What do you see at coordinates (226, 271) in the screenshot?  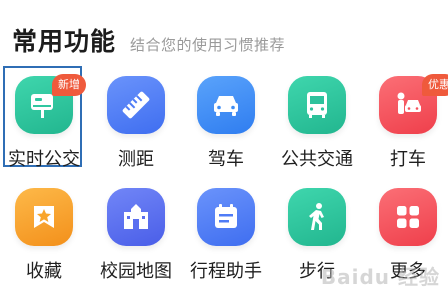 I see `function-label: 行程助手` at bounding box center [226, 271].